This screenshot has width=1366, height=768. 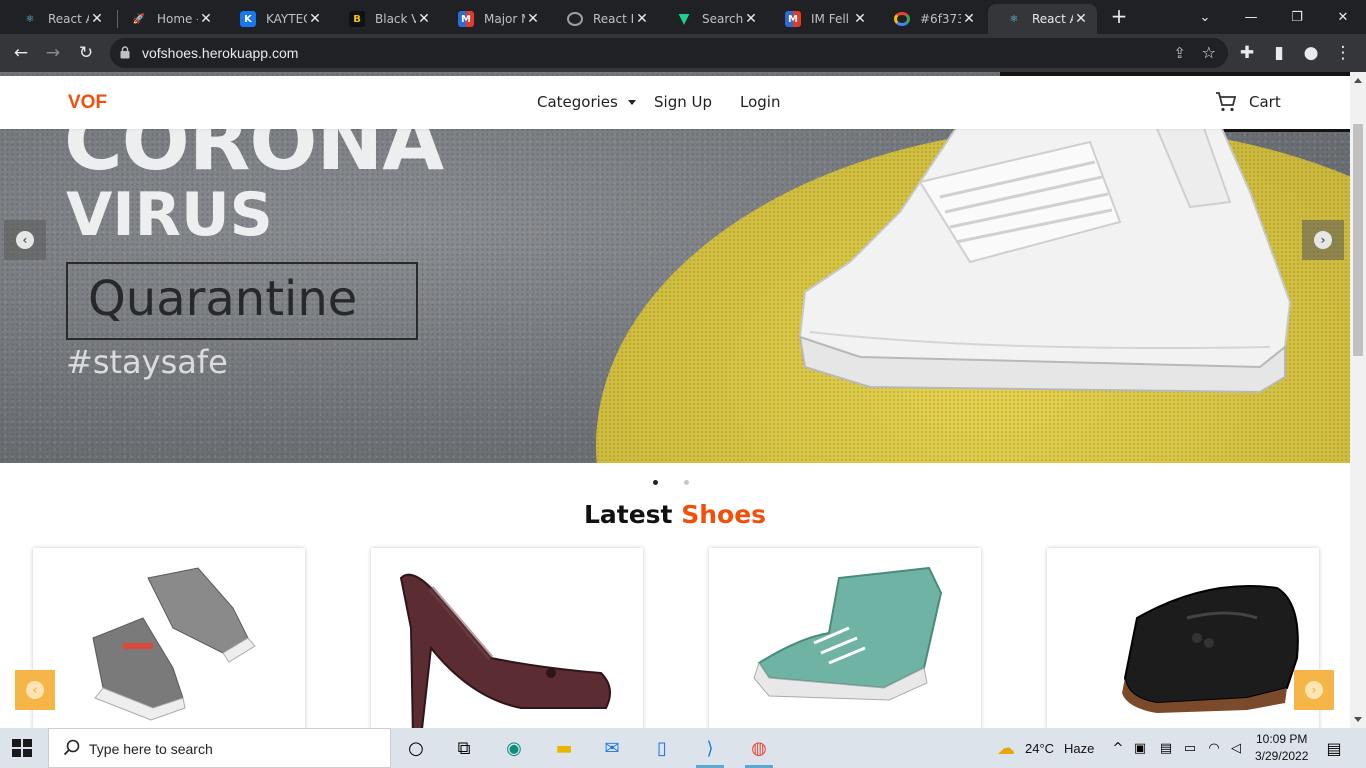 I want to click on hero-next-button: ›, so click(x=1323, y=240).